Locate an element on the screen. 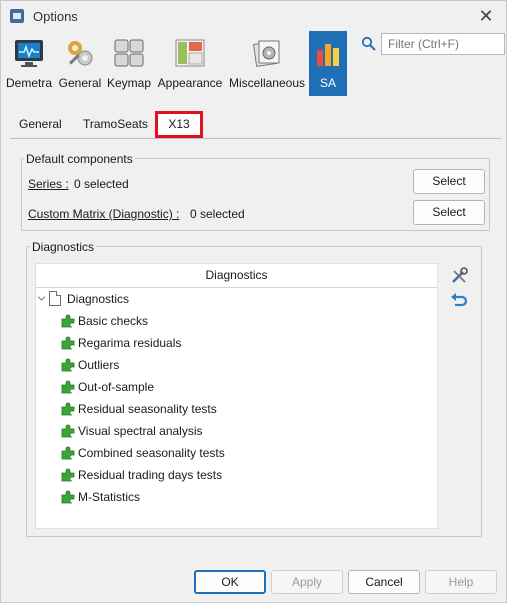 This screenshot has width=507, height=603. apply-button: Apply is located at coordinates (307, 582).